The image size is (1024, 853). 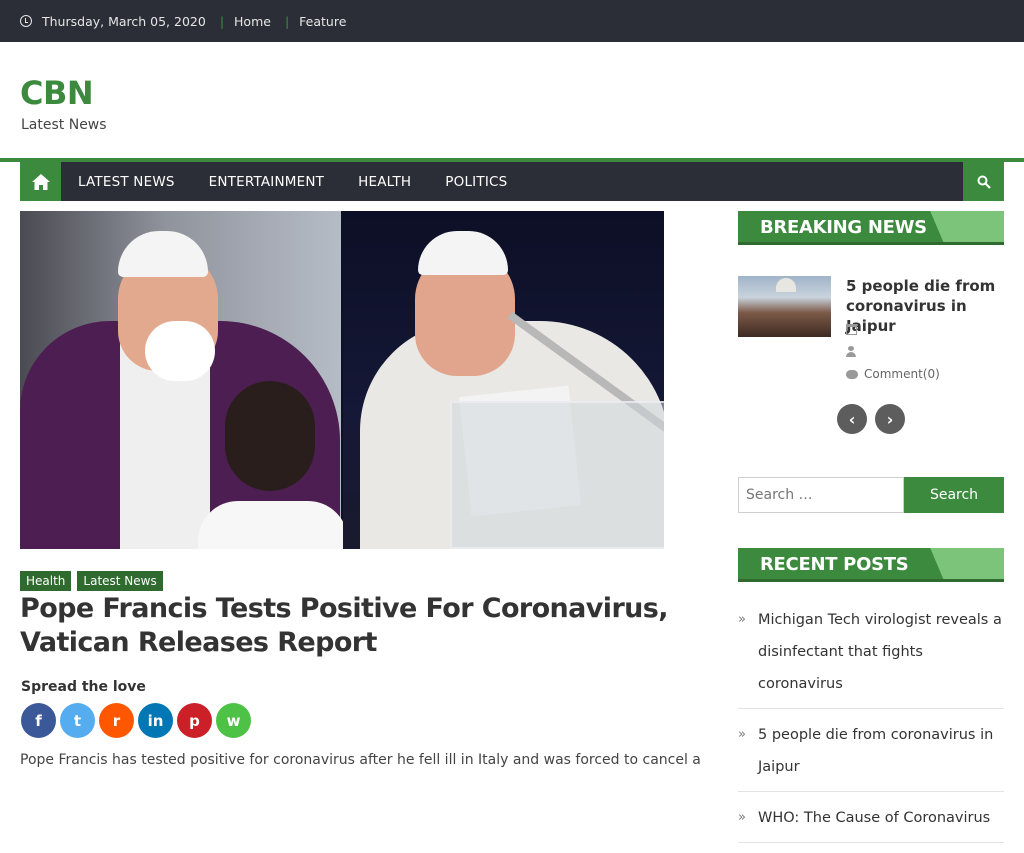 I want to click on facebook-icon: f, so click(x=38, y=720).